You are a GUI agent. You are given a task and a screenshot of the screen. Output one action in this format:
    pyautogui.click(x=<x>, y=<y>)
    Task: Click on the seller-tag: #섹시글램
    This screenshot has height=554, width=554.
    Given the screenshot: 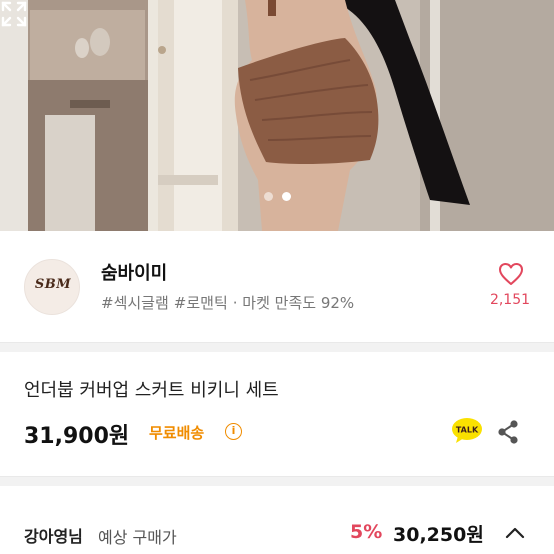 What is the action you would take?
    pyautogui.click(x=135, y=303)
    